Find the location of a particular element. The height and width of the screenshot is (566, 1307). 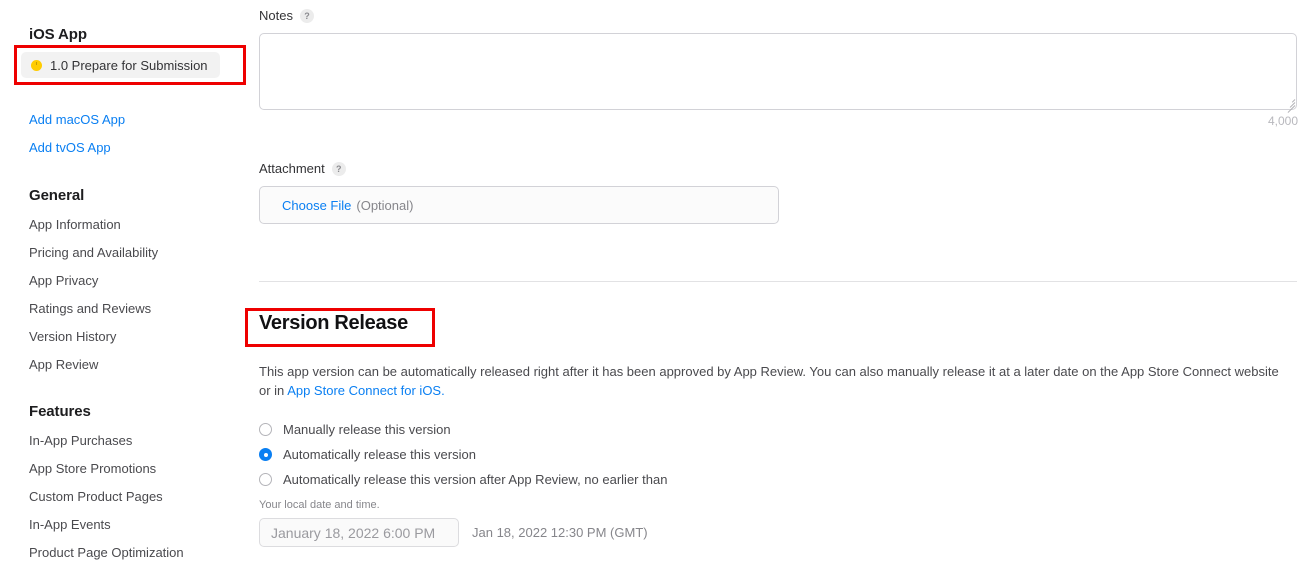

sidebar-version-label: 1.0 Prepare for Submission is located at coordinates (129, 65).